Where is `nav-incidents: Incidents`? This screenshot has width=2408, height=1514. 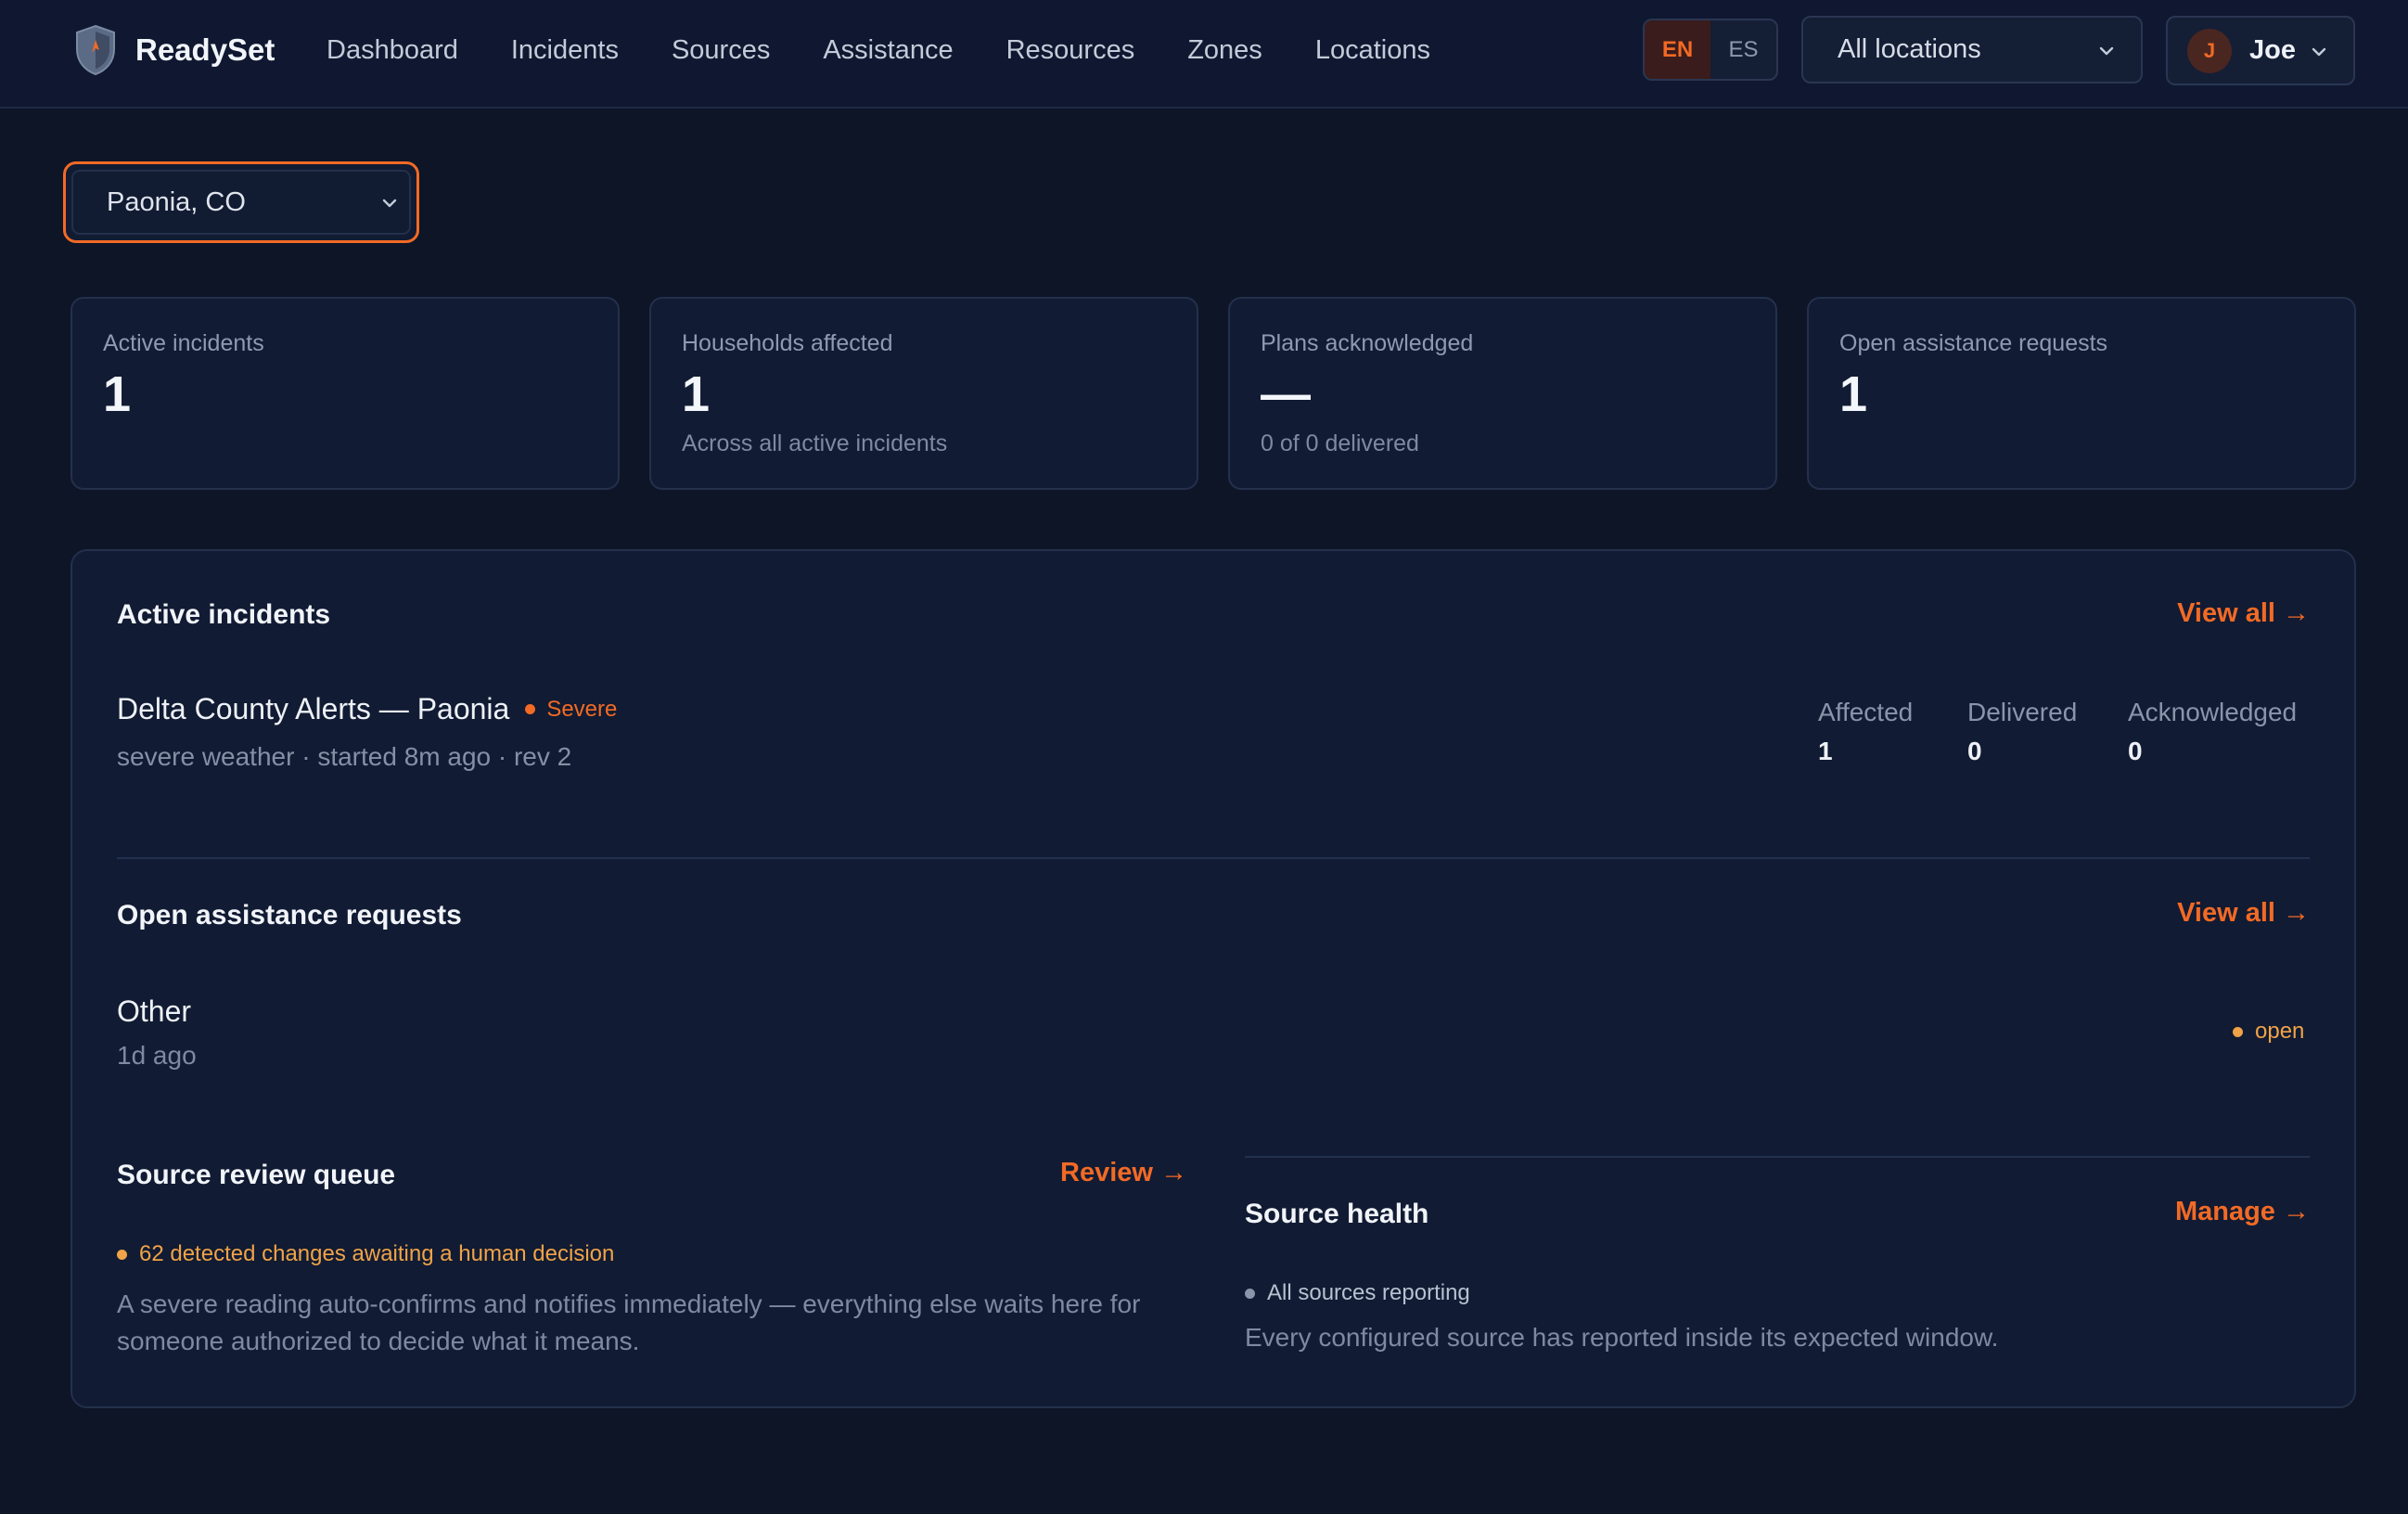 nav-incidents: Incidents is located at coordinates (565, 50).